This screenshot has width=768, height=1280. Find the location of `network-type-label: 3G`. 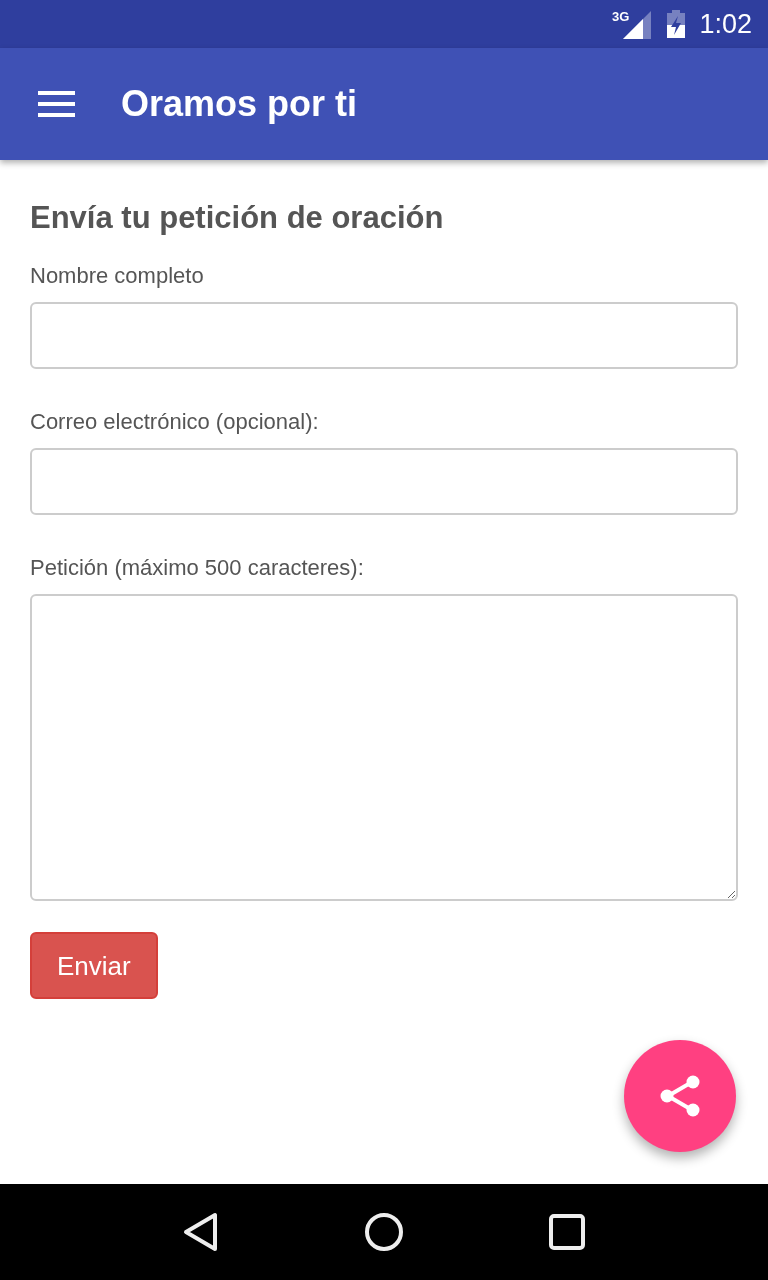

network-type-label: 3G is located at coordinates (621, 16).